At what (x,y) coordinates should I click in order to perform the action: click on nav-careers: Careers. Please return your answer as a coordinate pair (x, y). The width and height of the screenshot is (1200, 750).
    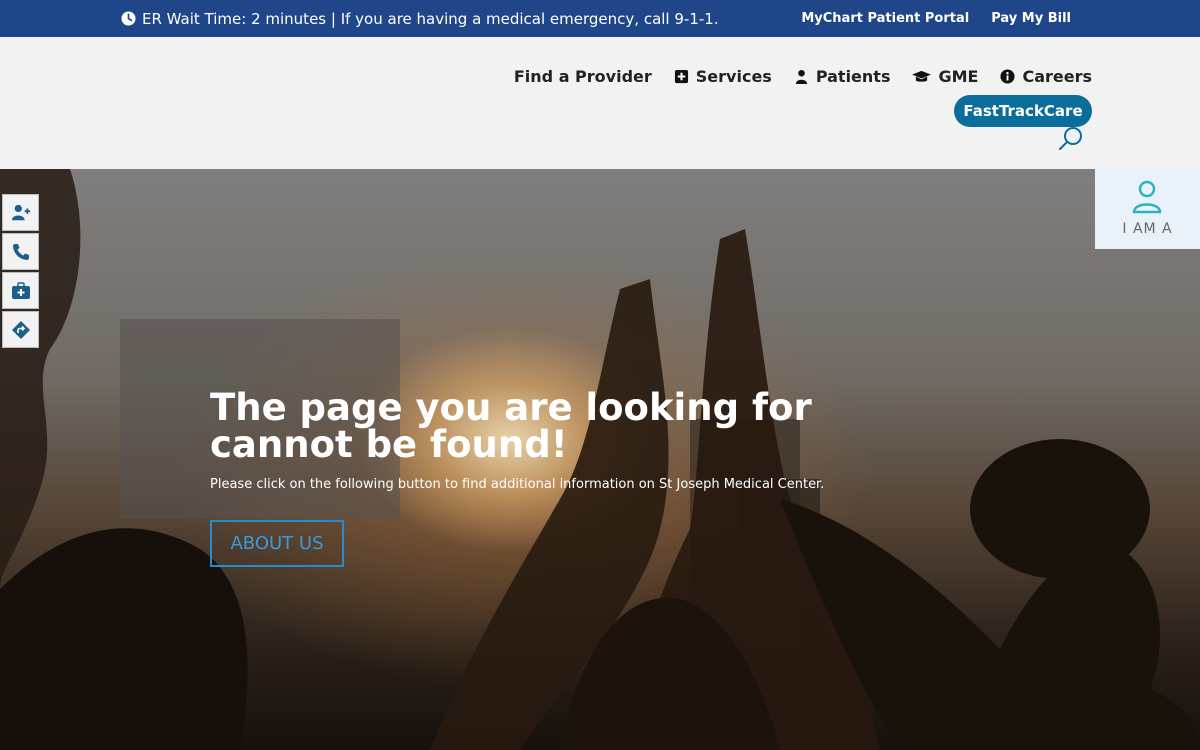
    Looking at the image, I should click on (1046, 76).